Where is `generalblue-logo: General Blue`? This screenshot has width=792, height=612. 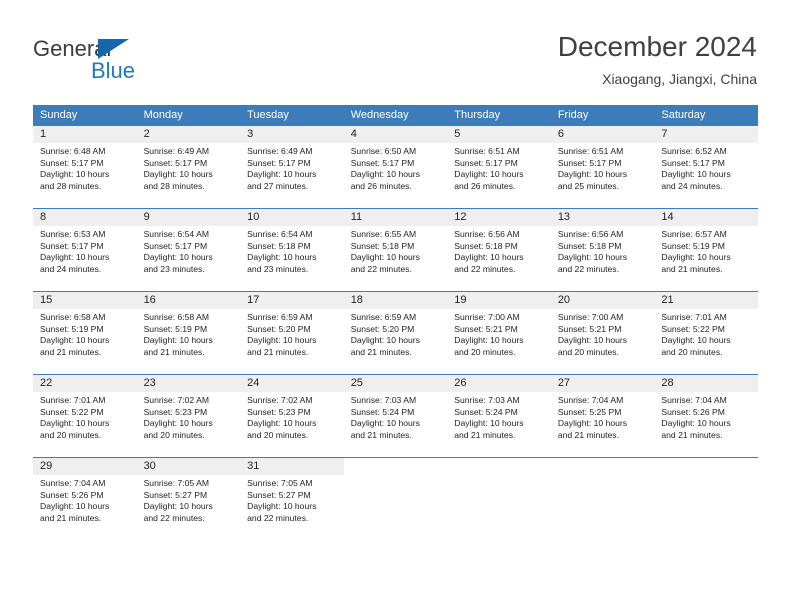
generalblue-logo: General Blue is located at coordinates (103, 61).